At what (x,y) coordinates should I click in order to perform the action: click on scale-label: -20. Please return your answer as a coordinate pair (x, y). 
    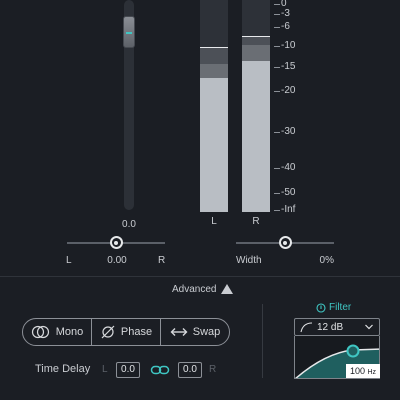
    Looking at the image, I should click on (288, 90).